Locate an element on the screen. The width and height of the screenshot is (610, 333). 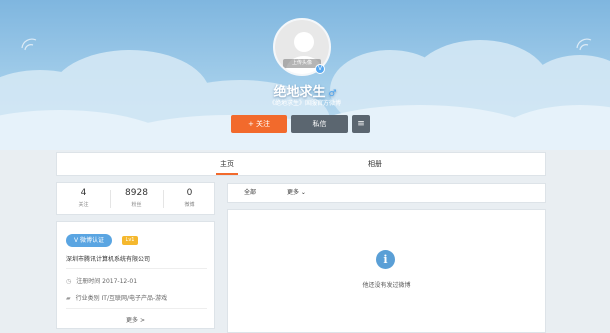
stat-posts: 0 微博 is located at coordinates (189, 198).